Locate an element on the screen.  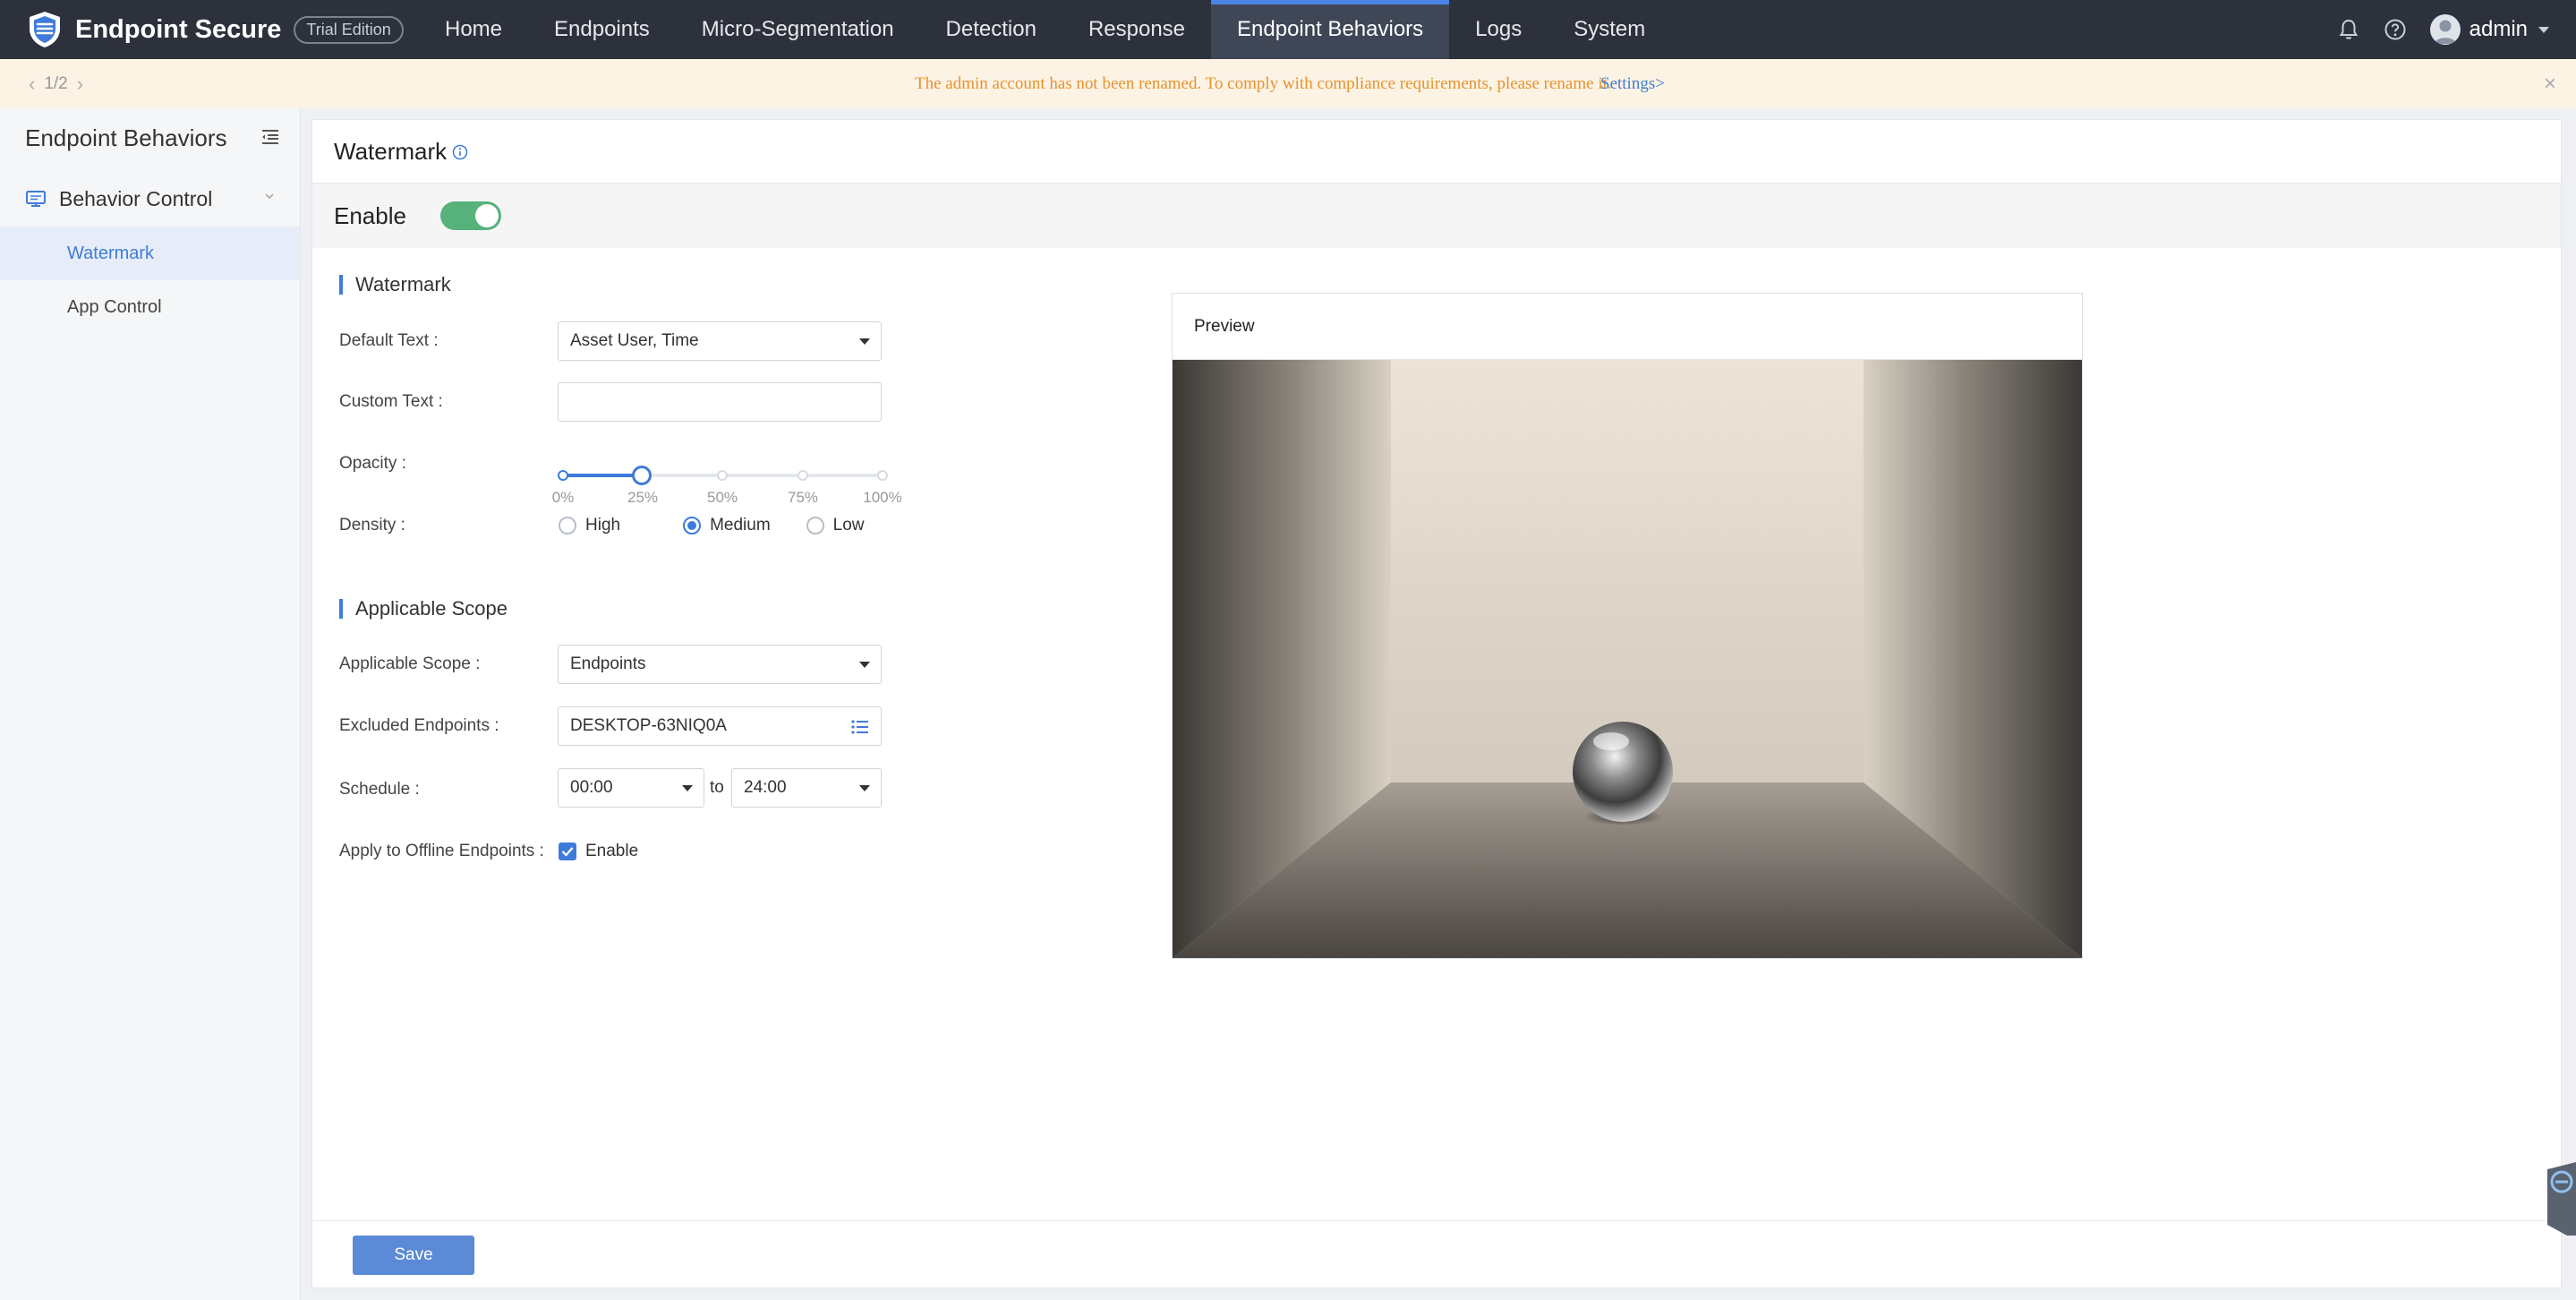
bell-icon is located at coordinates (2348, 29).